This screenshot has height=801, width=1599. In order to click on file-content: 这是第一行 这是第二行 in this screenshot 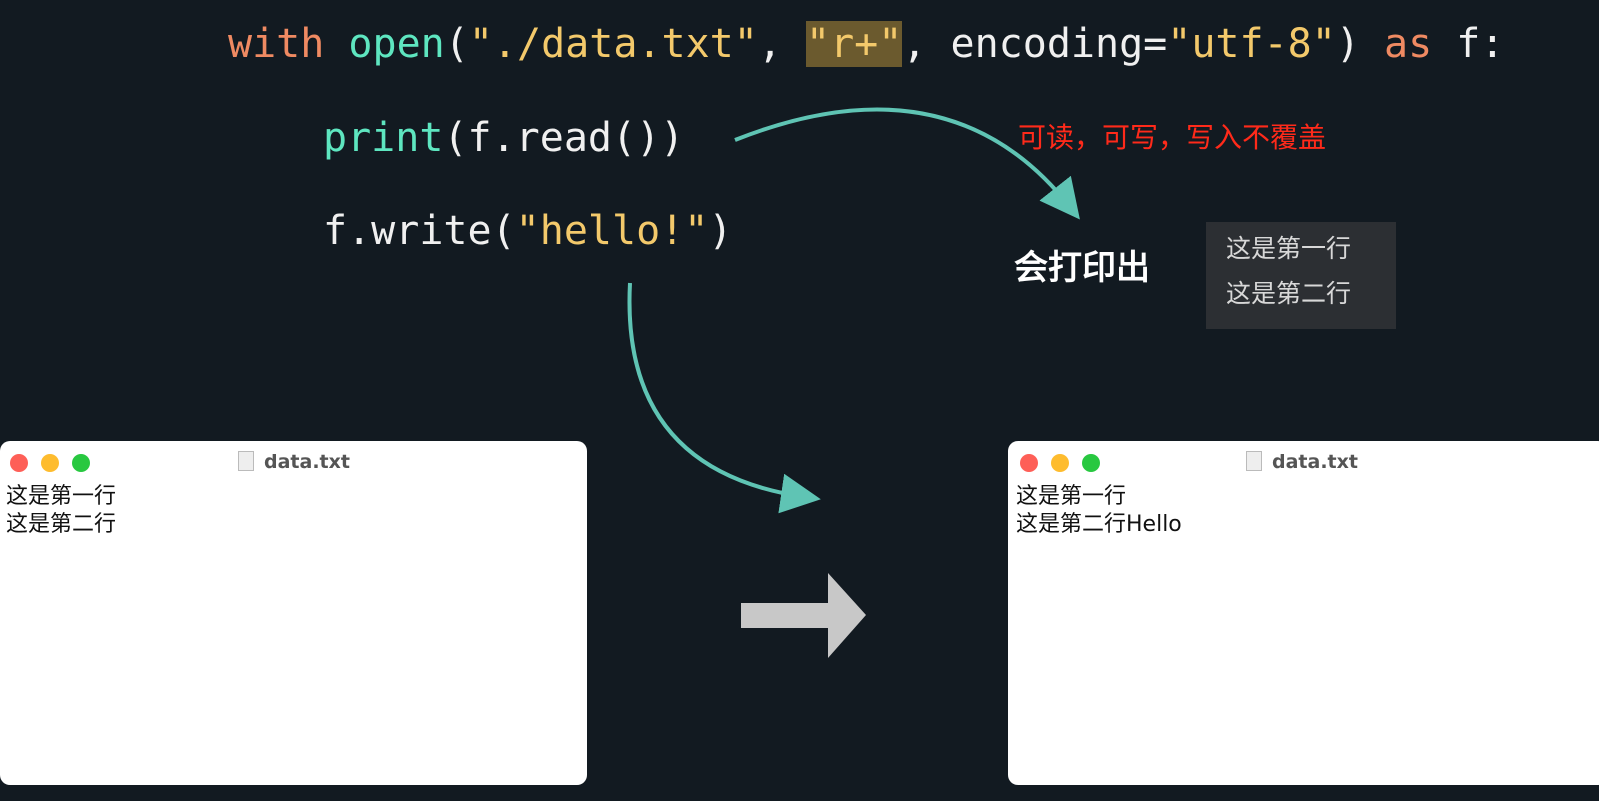, I will do `click(293, 510)`.